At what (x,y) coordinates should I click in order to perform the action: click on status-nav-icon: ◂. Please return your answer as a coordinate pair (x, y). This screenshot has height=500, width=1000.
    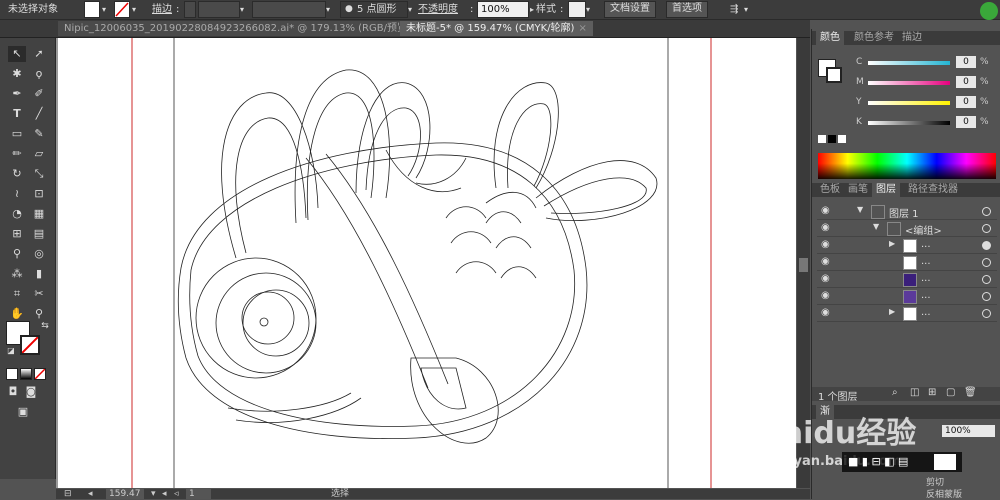
    Looking at the image, I should click on (90, 494).